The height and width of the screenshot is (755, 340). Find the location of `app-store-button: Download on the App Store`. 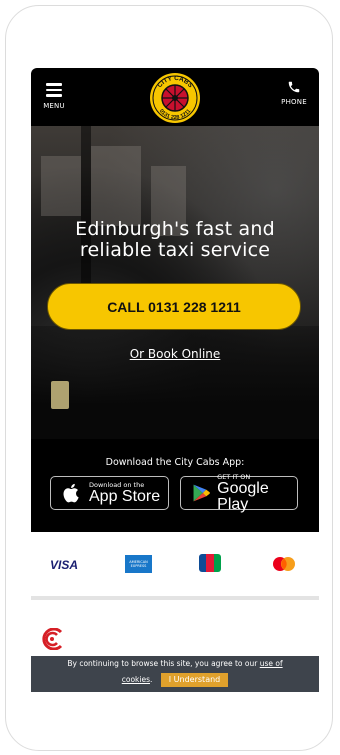

app-store-button: Download on the App Store is located at coordinates (109, 493).